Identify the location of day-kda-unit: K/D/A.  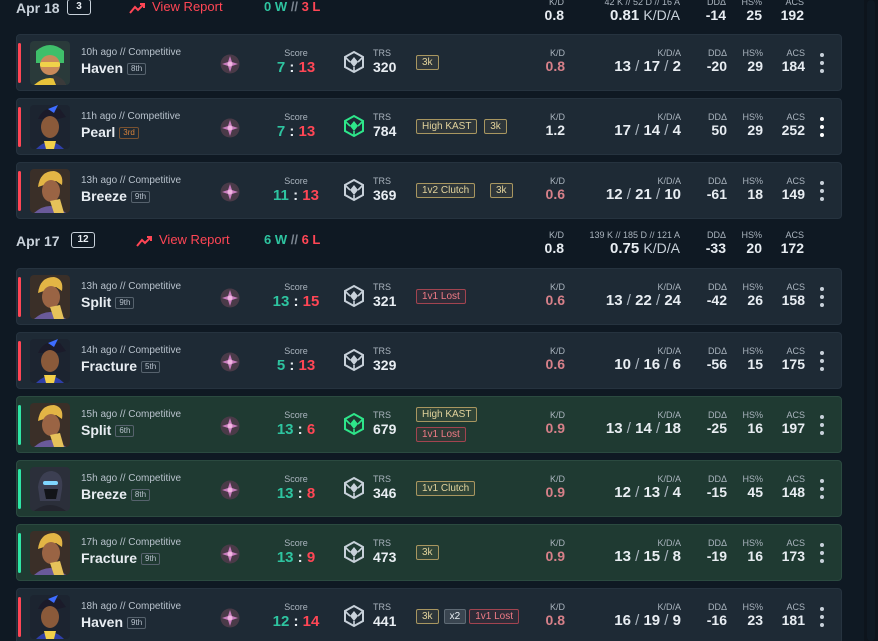
(661, 248).